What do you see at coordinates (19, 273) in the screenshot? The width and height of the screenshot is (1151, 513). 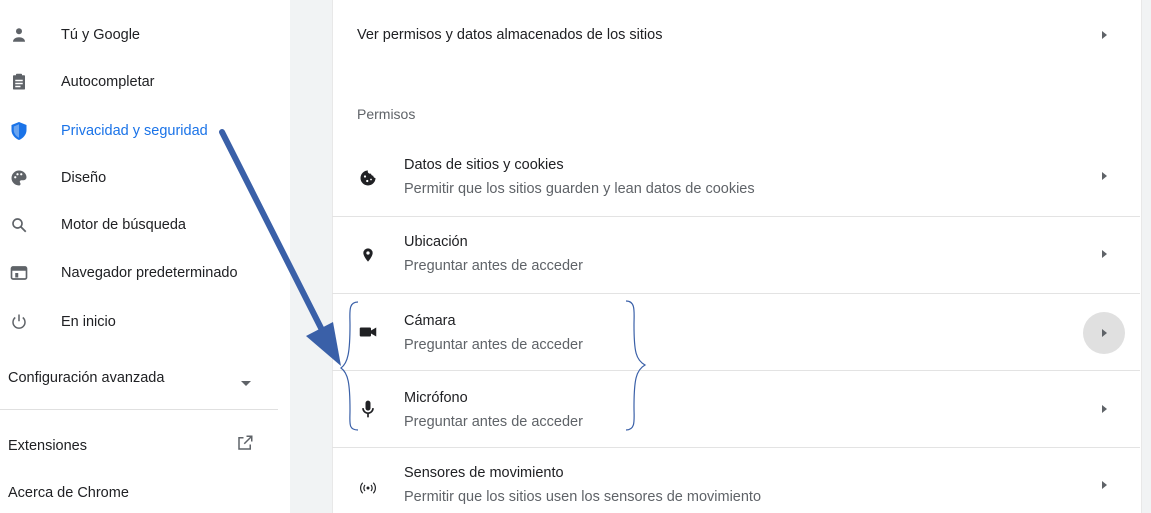 I see `browser-icon` at bounding box center [19, 273].